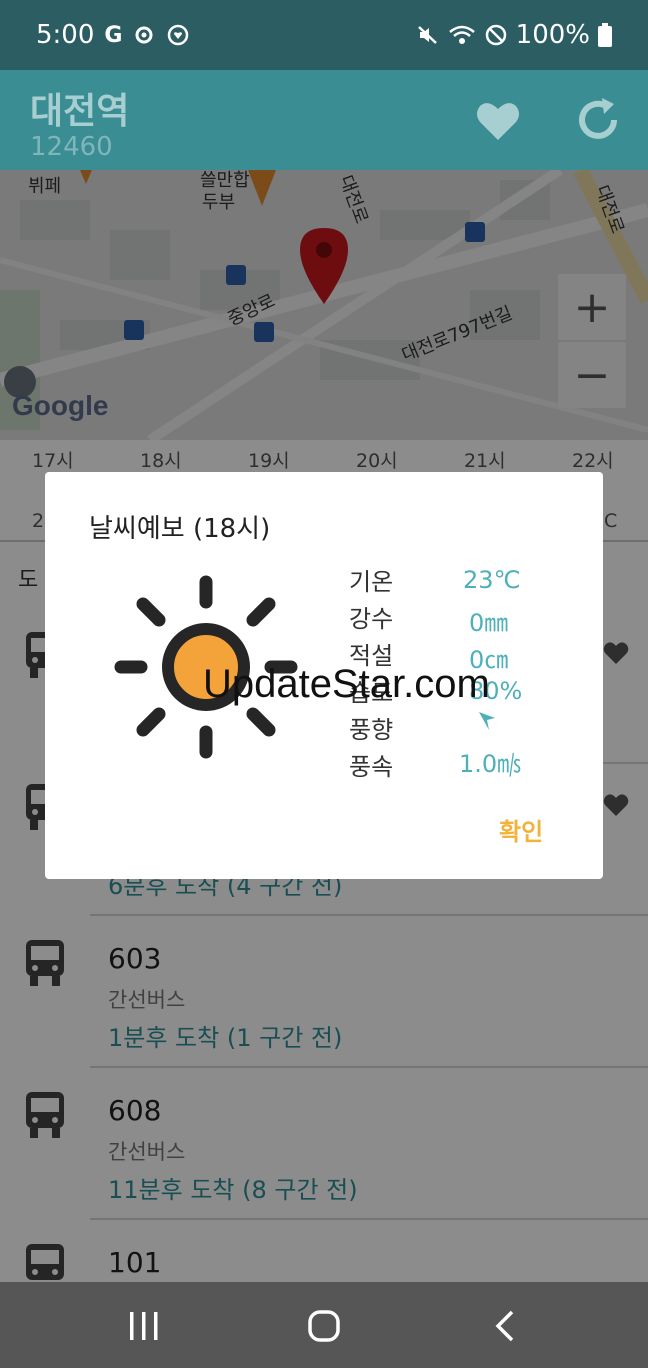 Image resolution: width=648 pixels, height=1368 pixels. I want to click on shield-heart-icon, so click(178, 35).